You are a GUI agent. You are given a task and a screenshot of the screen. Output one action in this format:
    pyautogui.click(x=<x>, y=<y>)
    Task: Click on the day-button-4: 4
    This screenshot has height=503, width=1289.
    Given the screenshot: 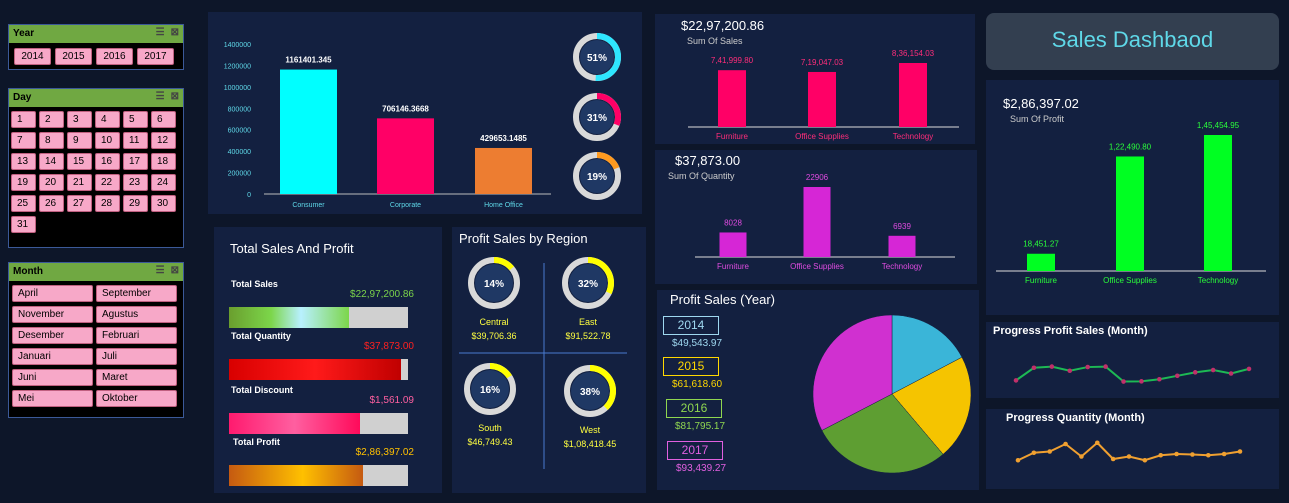 What is the action you would take?
    pyautogui.click(x=107, y=119)
    